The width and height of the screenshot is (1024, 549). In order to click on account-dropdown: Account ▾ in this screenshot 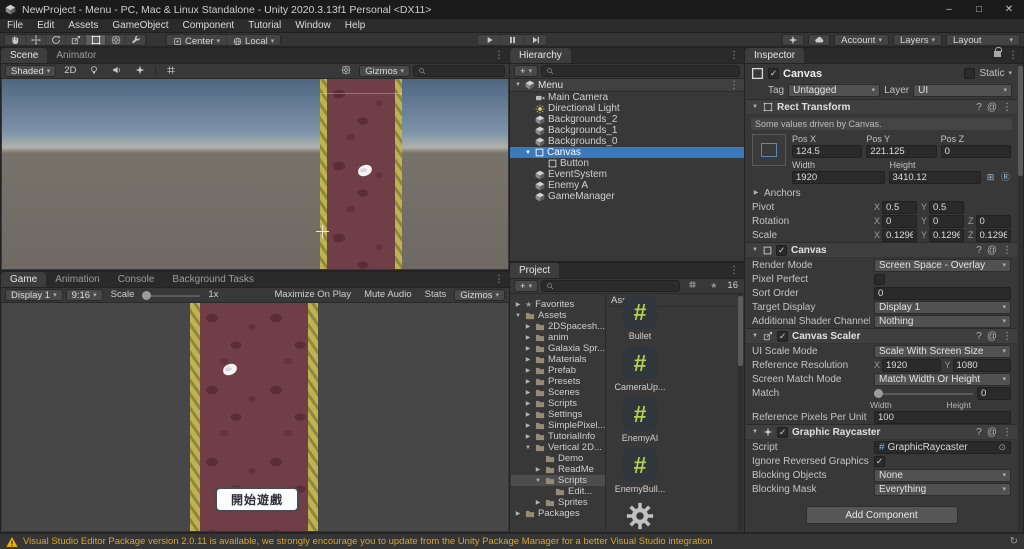, I will do `click(861, 40)`.